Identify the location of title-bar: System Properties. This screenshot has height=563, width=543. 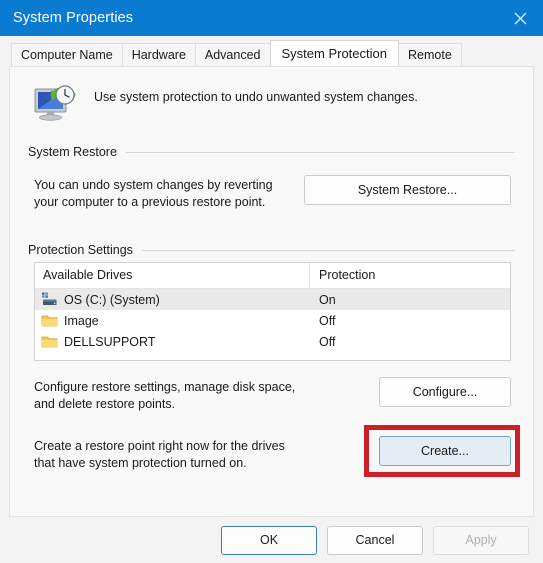
(271, 18).